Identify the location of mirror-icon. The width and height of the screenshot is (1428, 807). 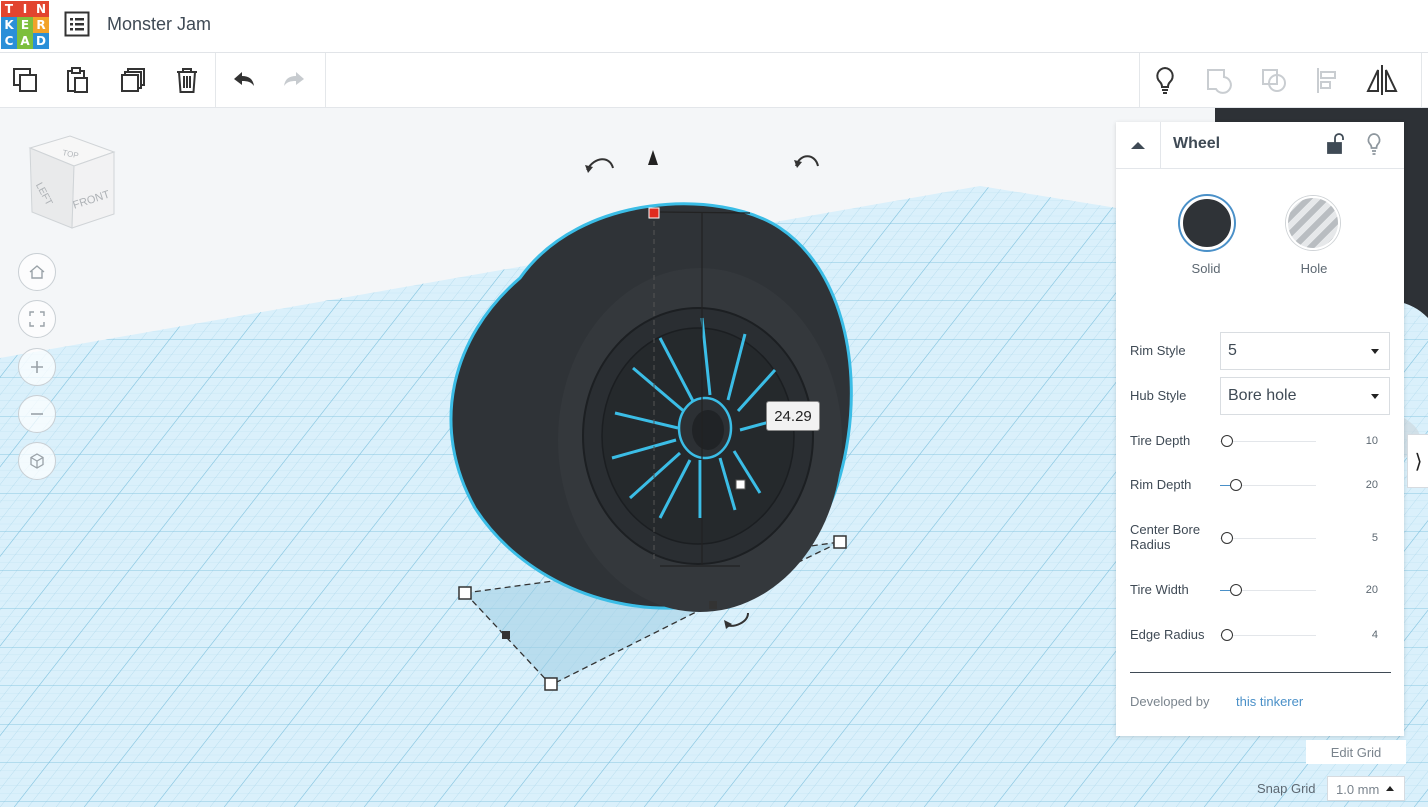
(1382, 80).